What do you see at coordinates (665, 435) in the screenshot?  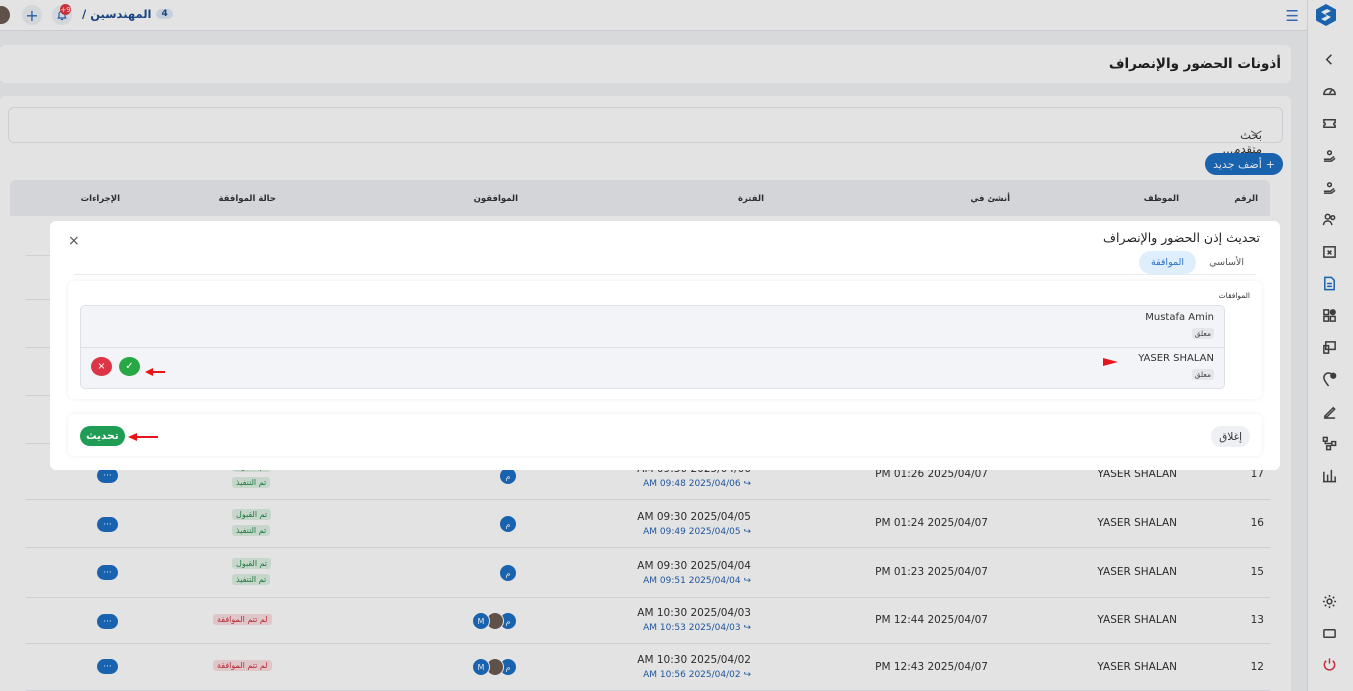 I see `modal-footer: إغلاق تحديث` at bounding box center [665, 435].